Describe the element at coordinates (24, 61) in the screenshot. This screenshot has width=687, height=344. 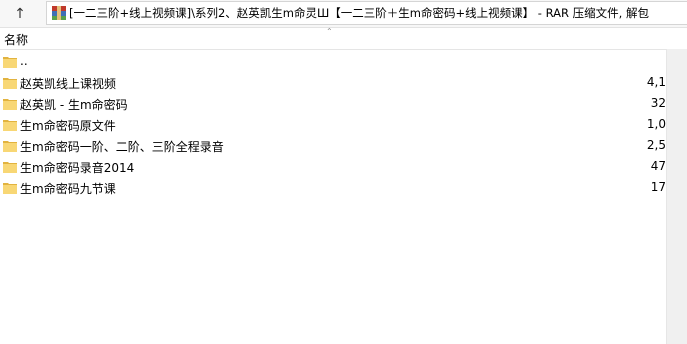
I see `item-name: ..` at that location.